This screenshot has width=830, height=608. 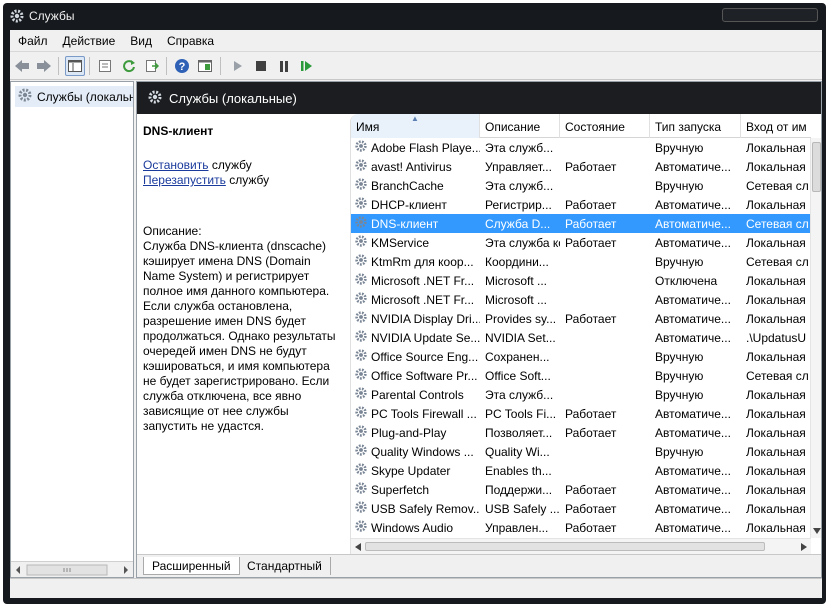 What do you see at coordinates (89, 39) in the screenshot?
I see `menu-action: Действие` at bounding box center [89, 39].